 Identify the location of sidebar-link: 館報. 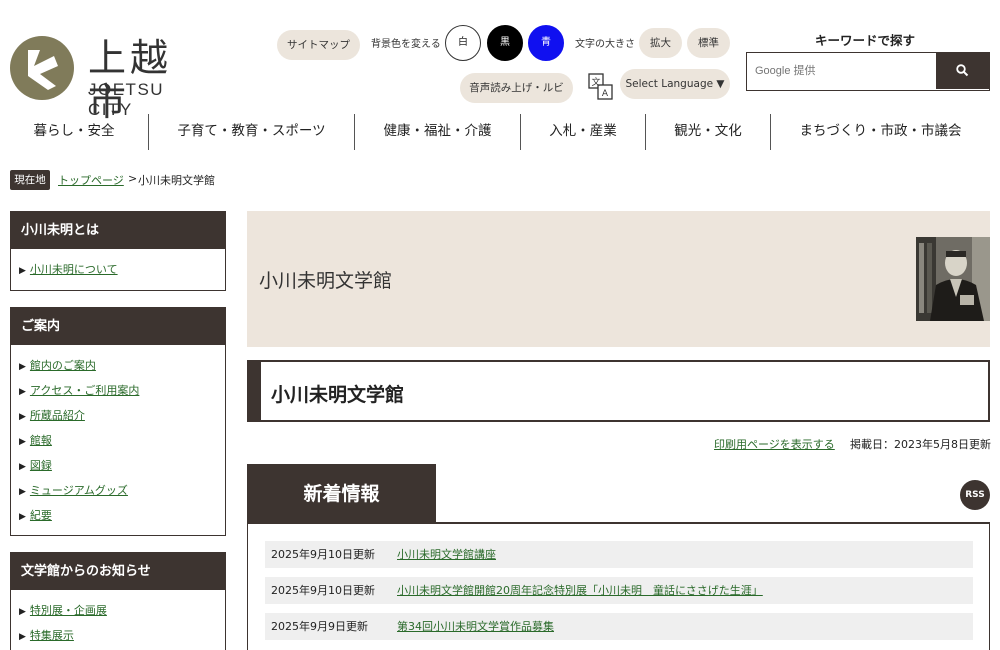
(41, 440).